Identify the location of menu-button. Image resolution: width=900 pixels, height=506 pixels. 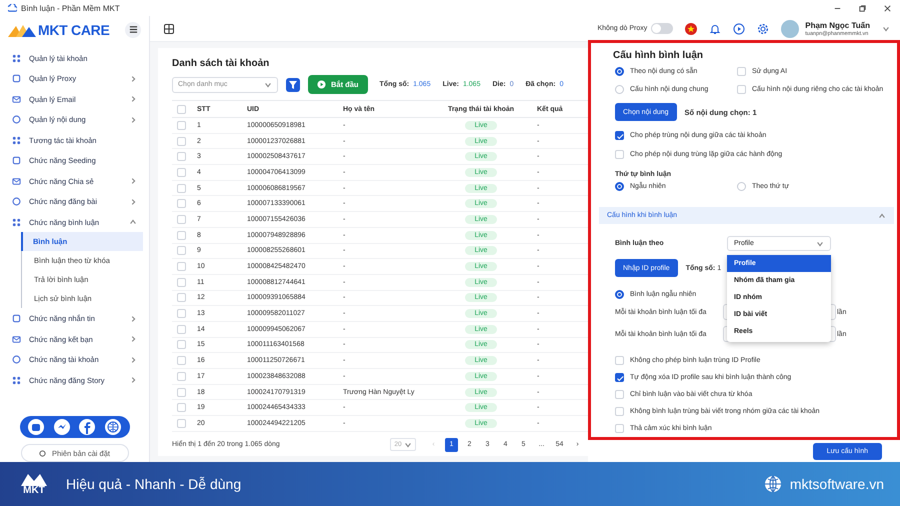
(133, 30).